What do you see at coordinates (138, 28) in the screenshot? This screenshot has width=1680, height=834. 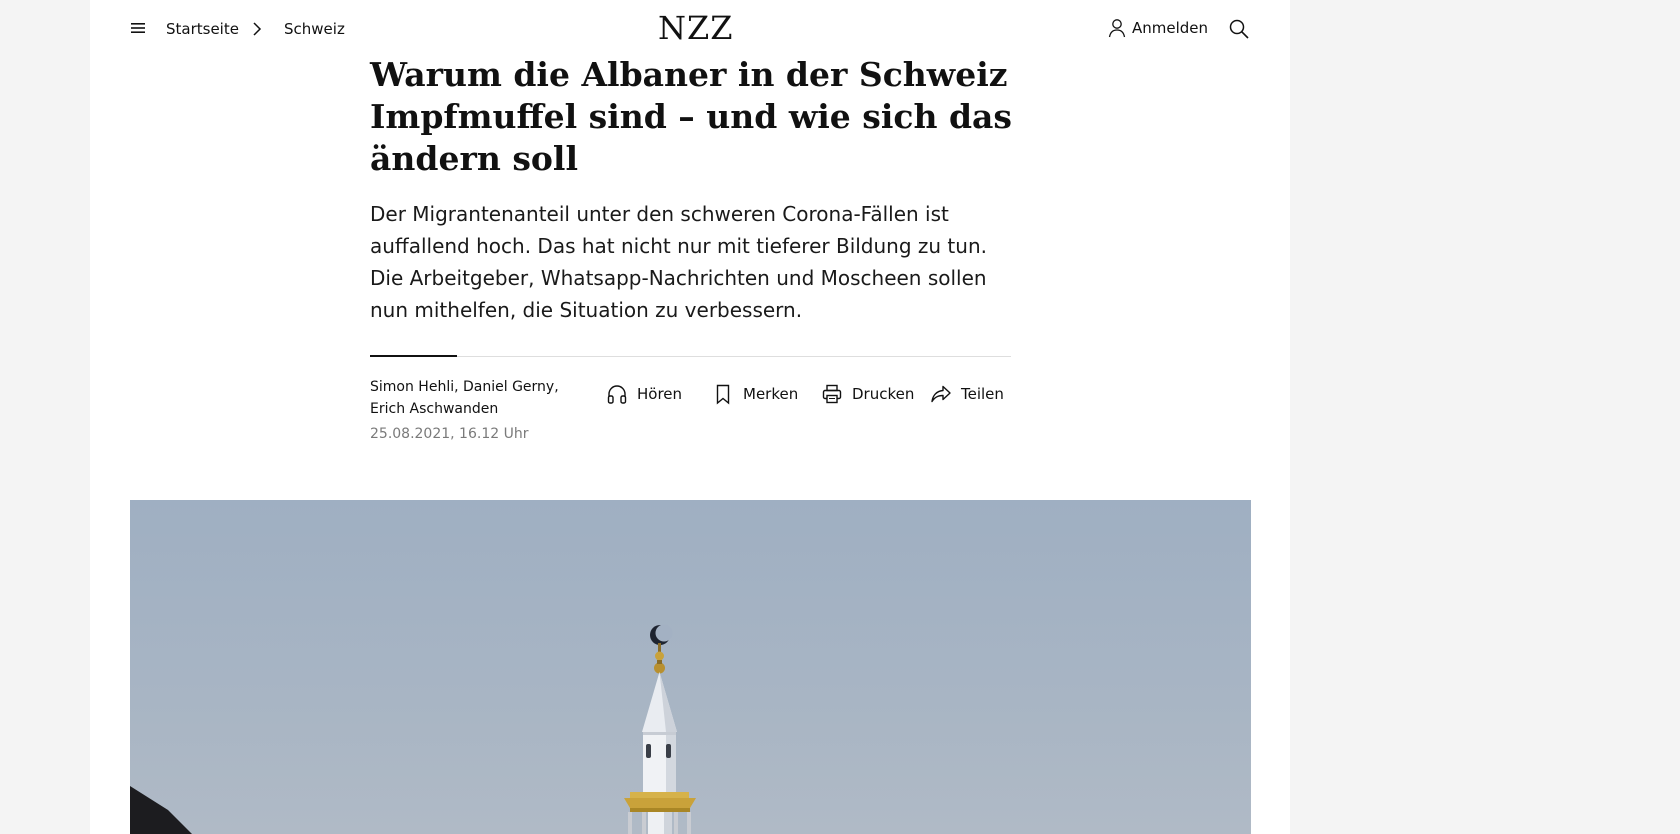 I see `hamburger-menu-icon` at bounding box center [138, 28].